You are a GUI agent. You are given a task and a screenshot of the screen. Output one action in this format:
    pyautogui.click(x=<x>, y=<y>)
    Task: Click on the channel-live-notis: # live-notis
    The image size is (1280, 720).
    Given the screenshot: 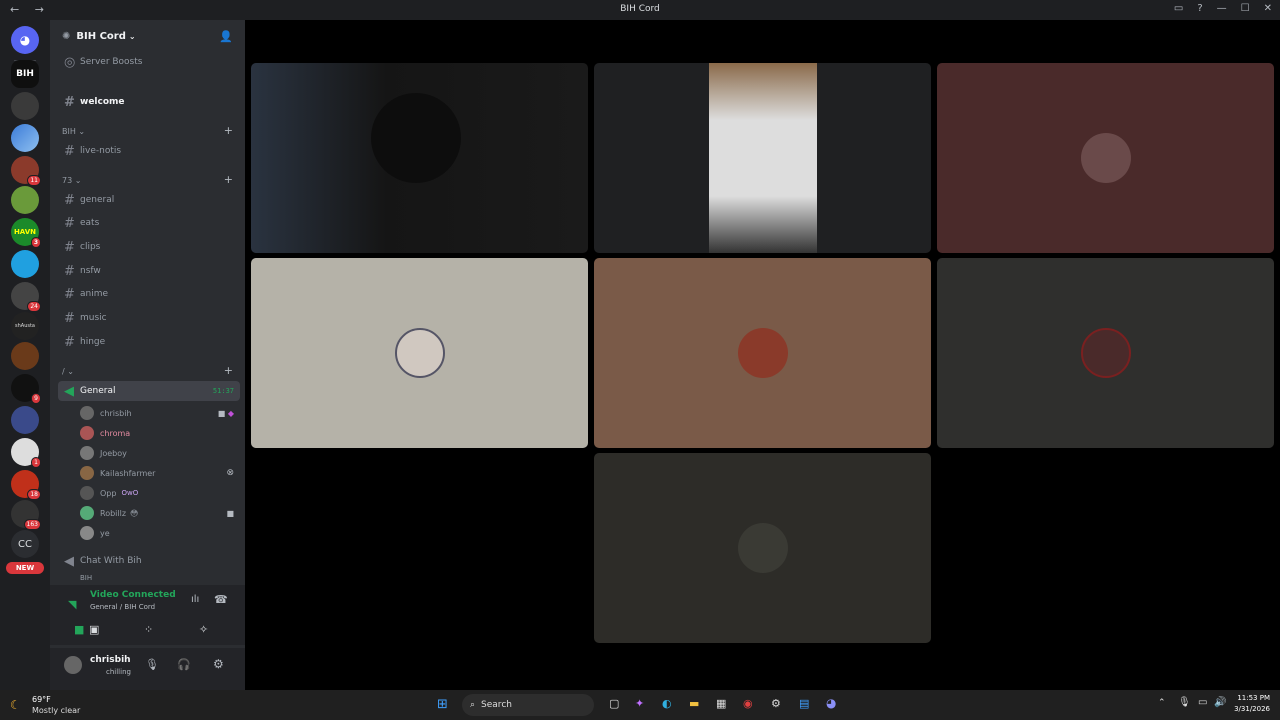 What is the action you would take?
    pyautogui.click(x=149, y=151)
    